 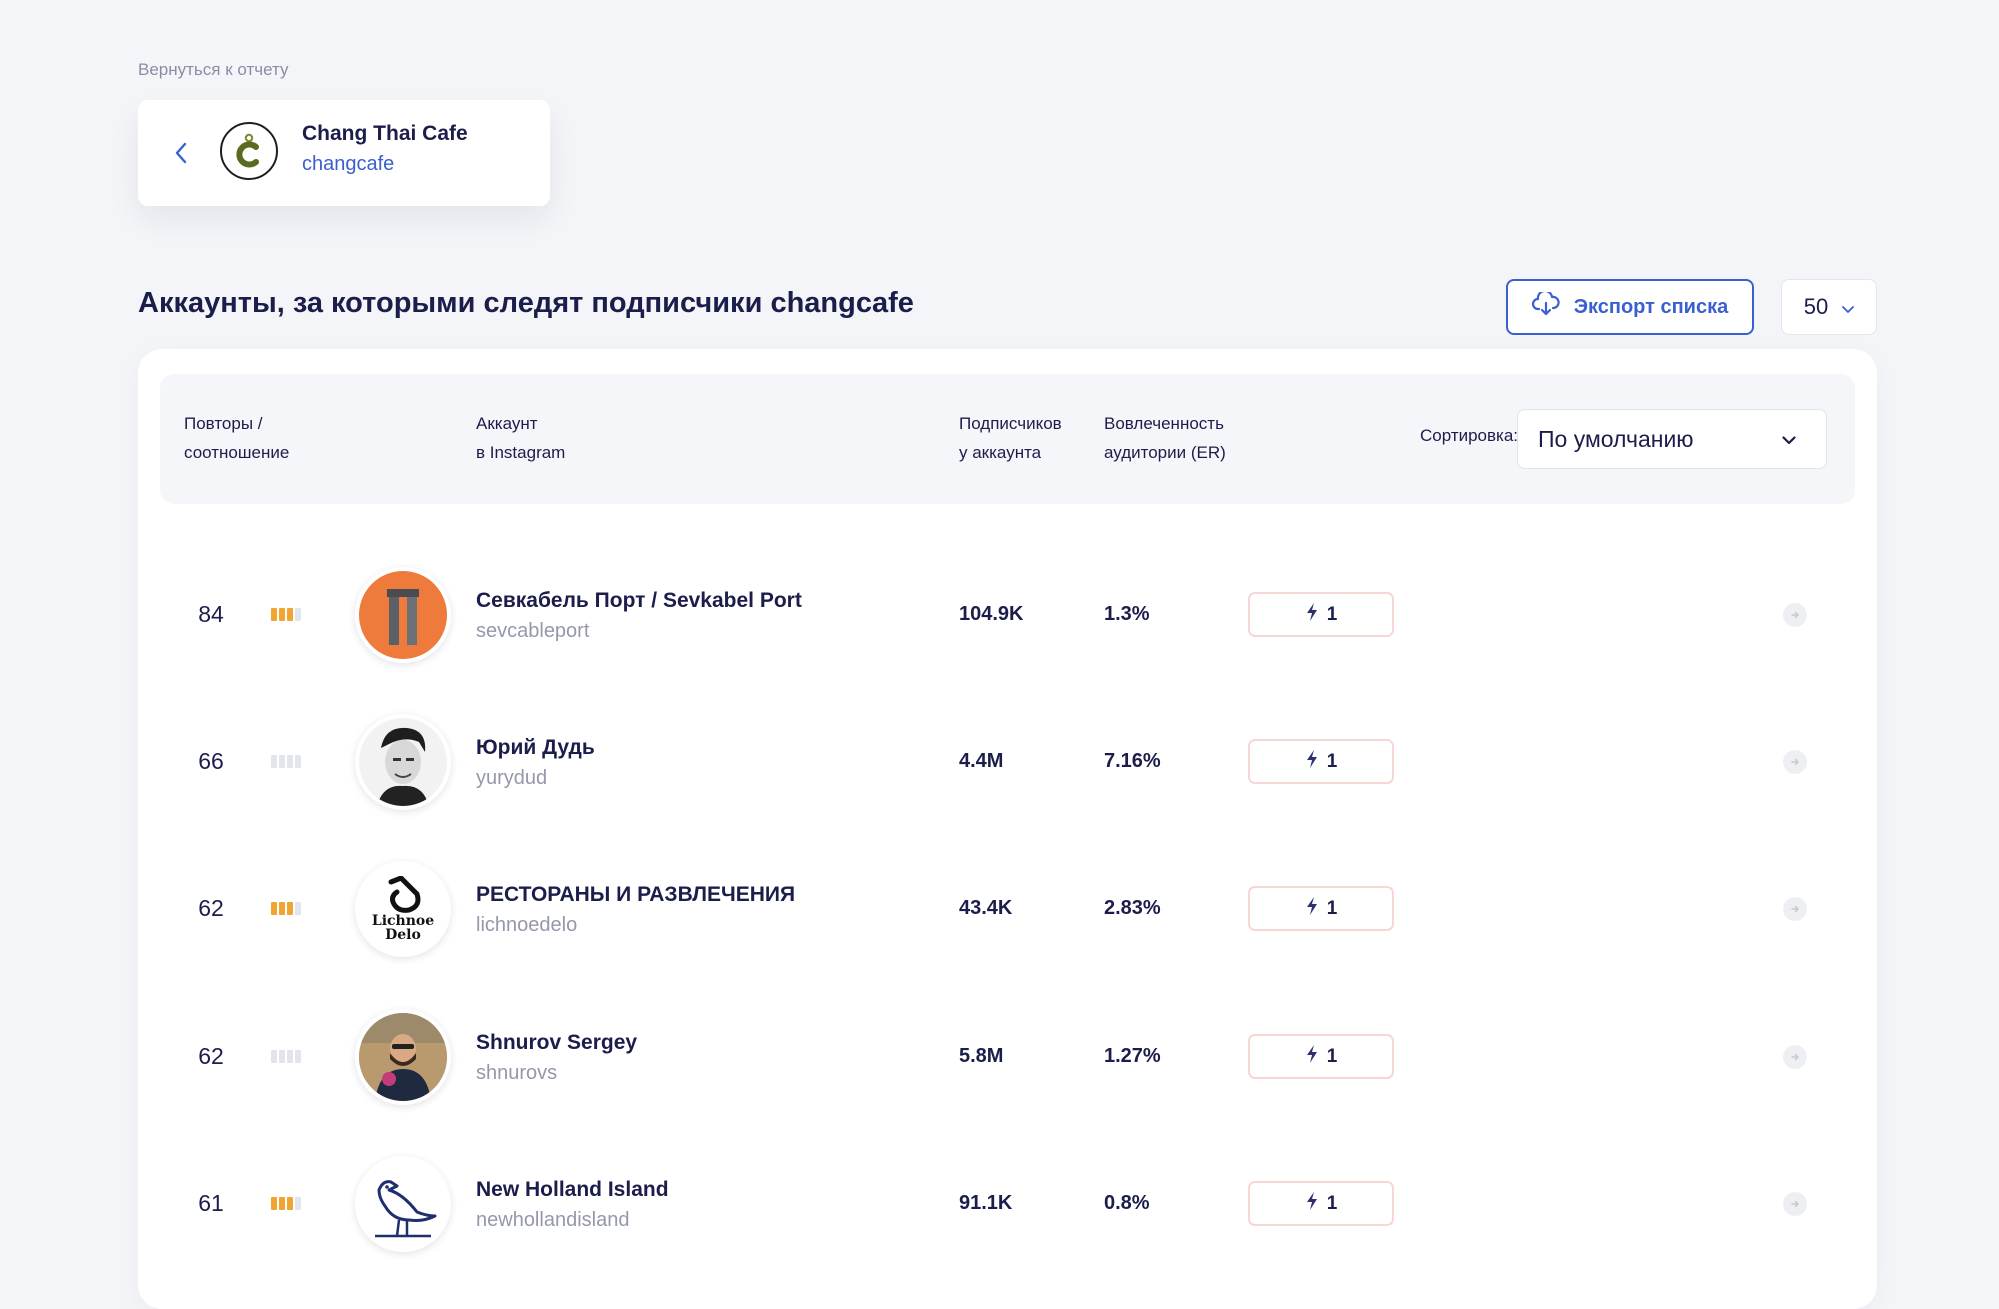 What do you see at coordinates (535, 748) in the screenshot?
I see `account-name: Юрий Дудь` at bounding box center [535, 748].